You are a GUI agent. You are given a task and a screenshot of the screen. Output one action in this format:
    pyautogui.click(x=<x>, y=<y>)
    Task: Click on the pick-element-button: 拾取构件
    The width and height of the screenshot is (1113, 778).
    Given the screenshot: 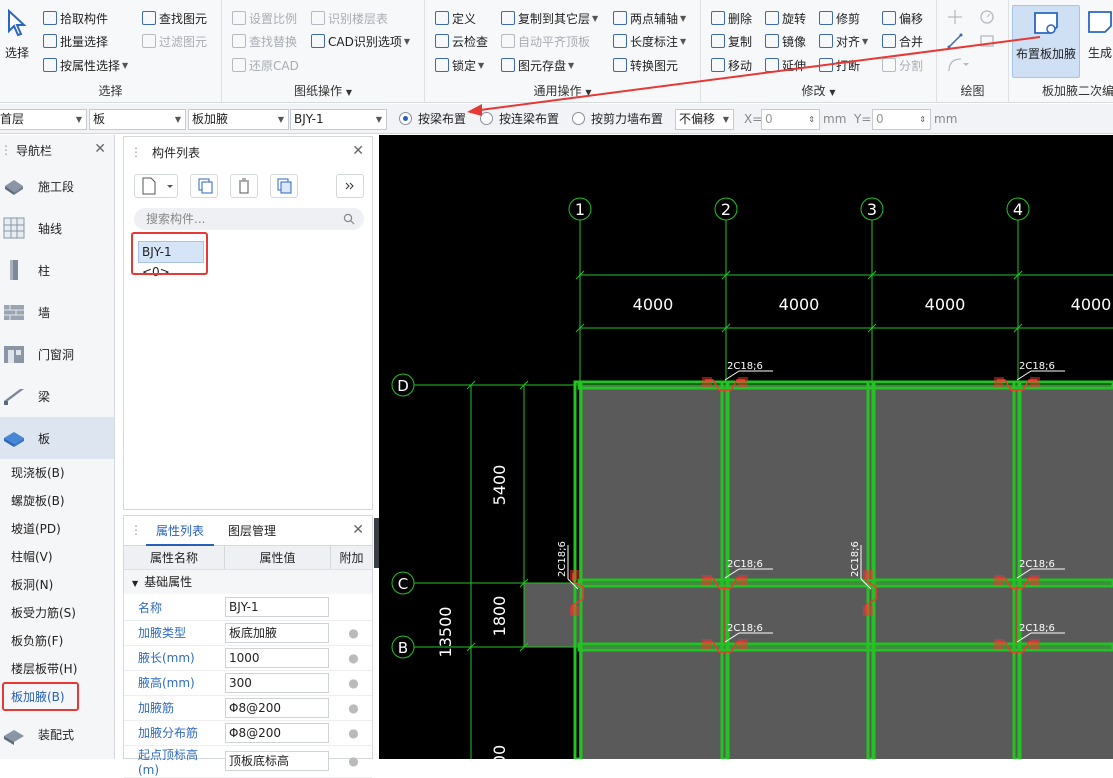 What is the action you would take?
    pyautogui.click(x=75, y=18)
    